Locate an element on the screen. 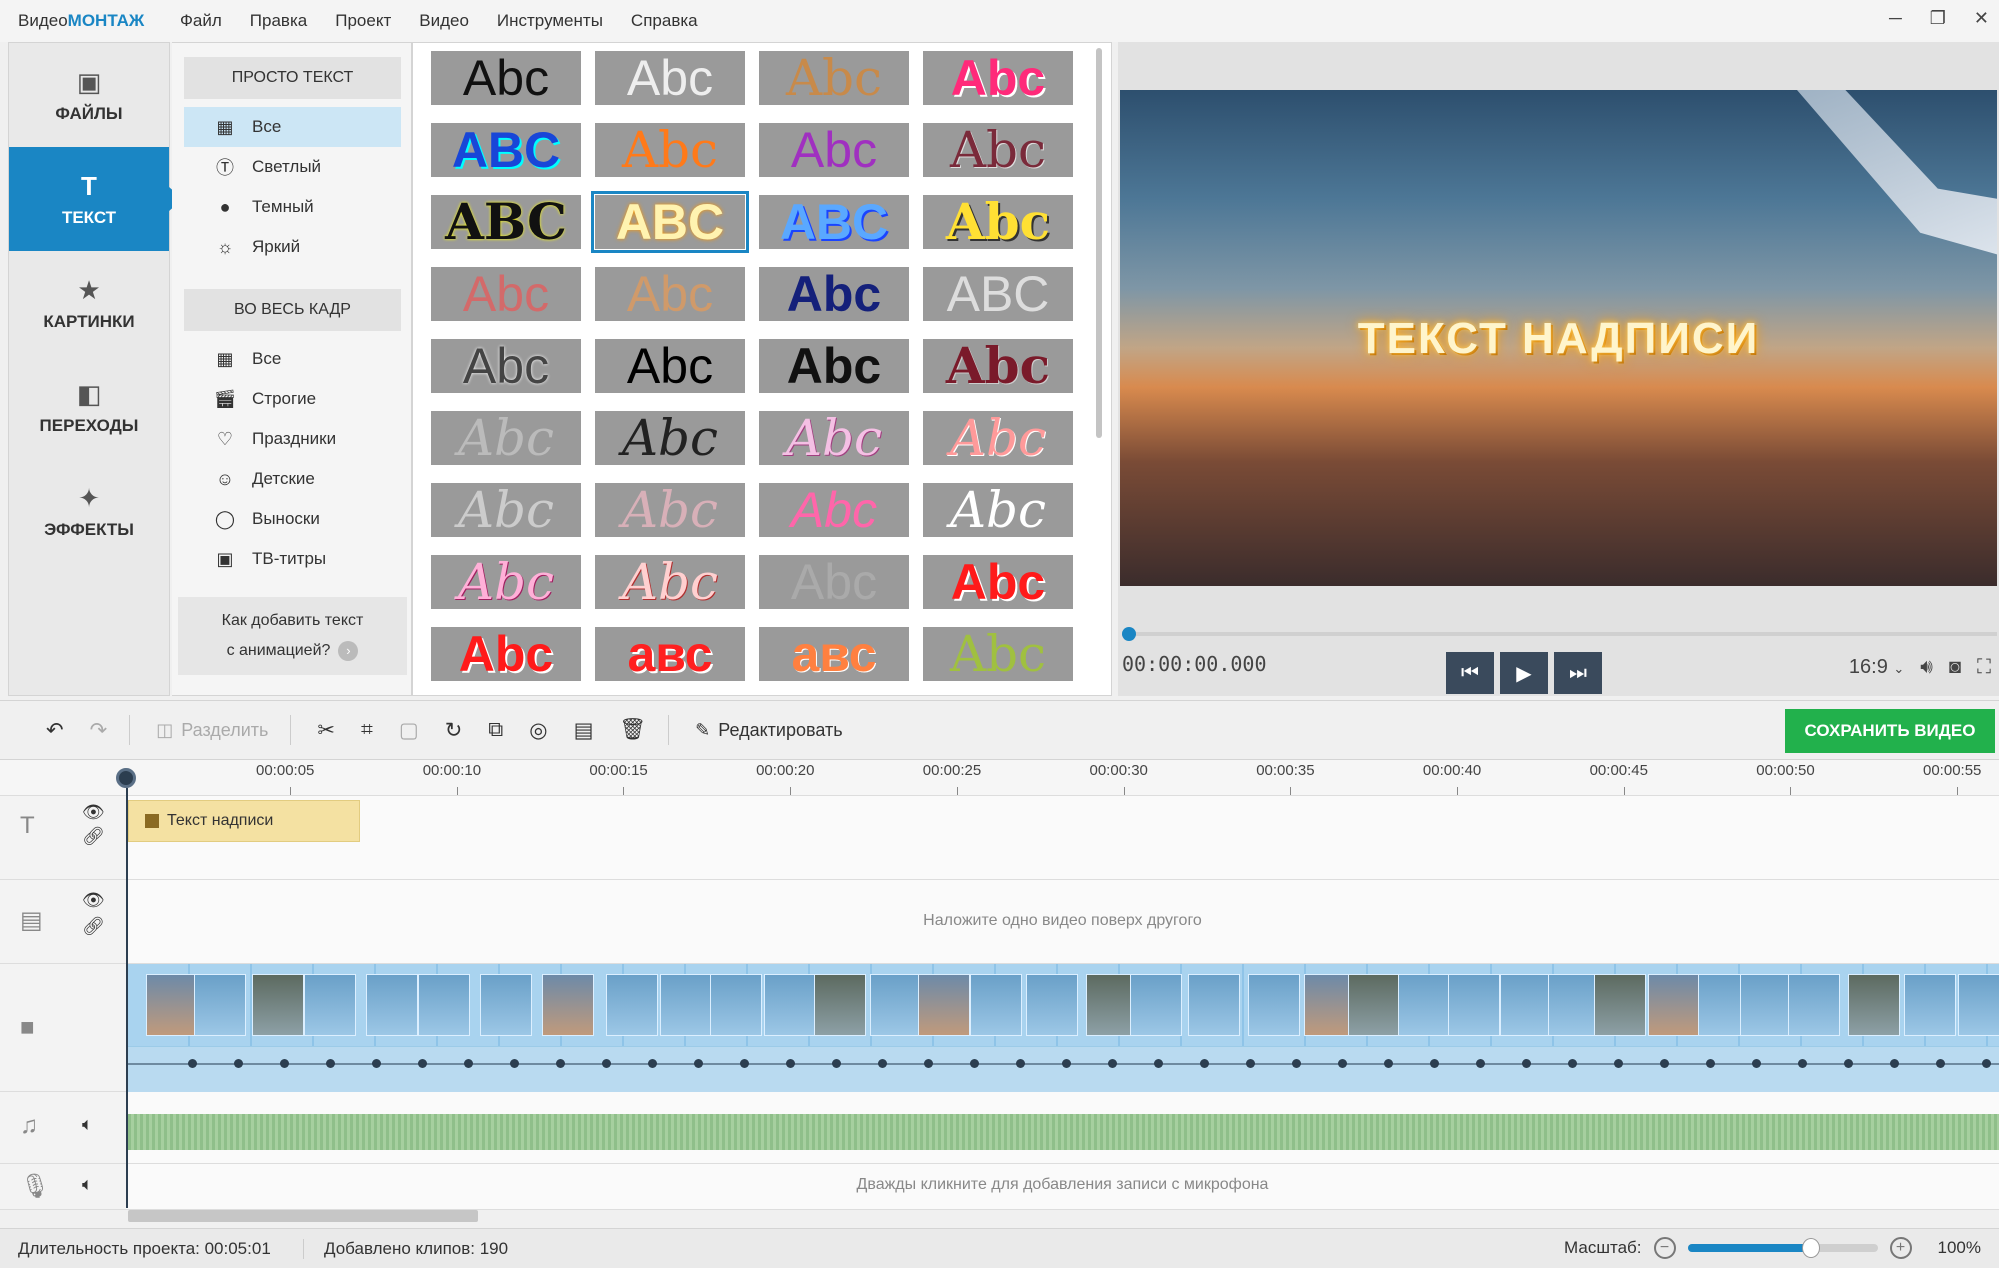 This screenshot has width=1999, height=1268. menu-edit: Правка is located at coordinates (278, 21).